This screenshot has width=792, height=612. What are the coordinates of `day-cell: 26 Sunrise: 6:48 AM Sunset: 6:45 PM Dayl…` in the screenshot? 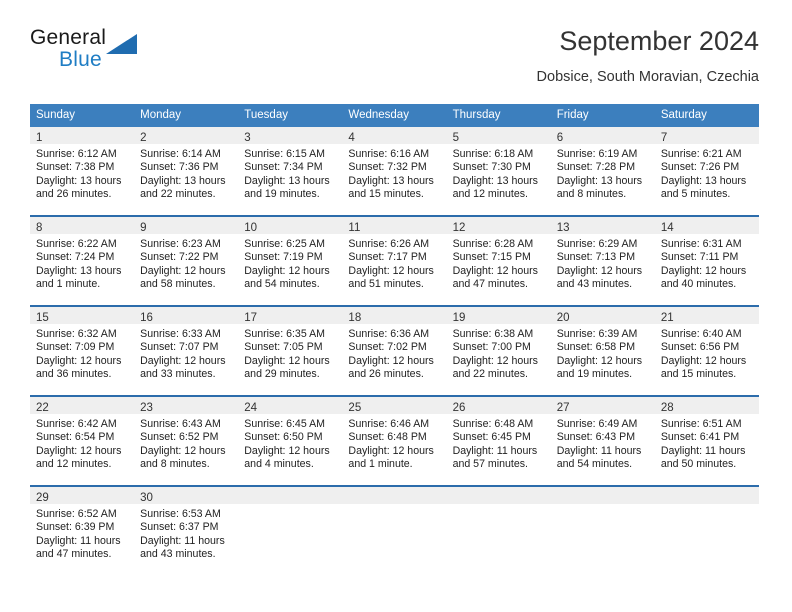 It's located at (498, 441).